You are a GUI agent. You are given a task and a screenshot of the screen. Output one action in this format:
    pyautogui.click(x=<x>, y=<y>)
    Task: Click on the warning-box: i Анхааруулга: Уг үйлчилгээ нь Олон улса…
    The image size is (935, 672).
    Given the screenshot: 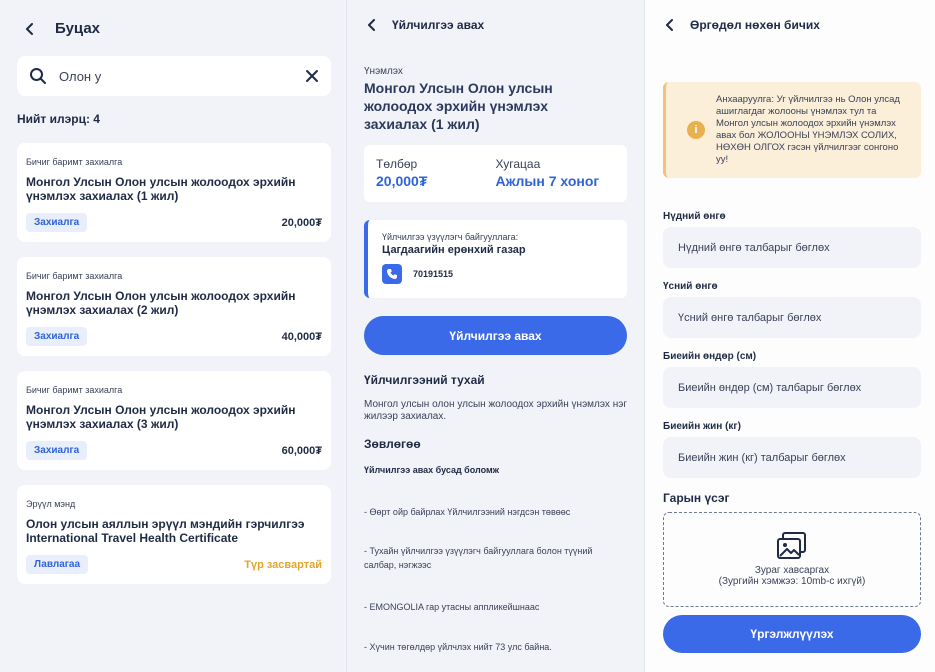 What is the action you would take?
    pyautogui.click(x=792, y=130)
    